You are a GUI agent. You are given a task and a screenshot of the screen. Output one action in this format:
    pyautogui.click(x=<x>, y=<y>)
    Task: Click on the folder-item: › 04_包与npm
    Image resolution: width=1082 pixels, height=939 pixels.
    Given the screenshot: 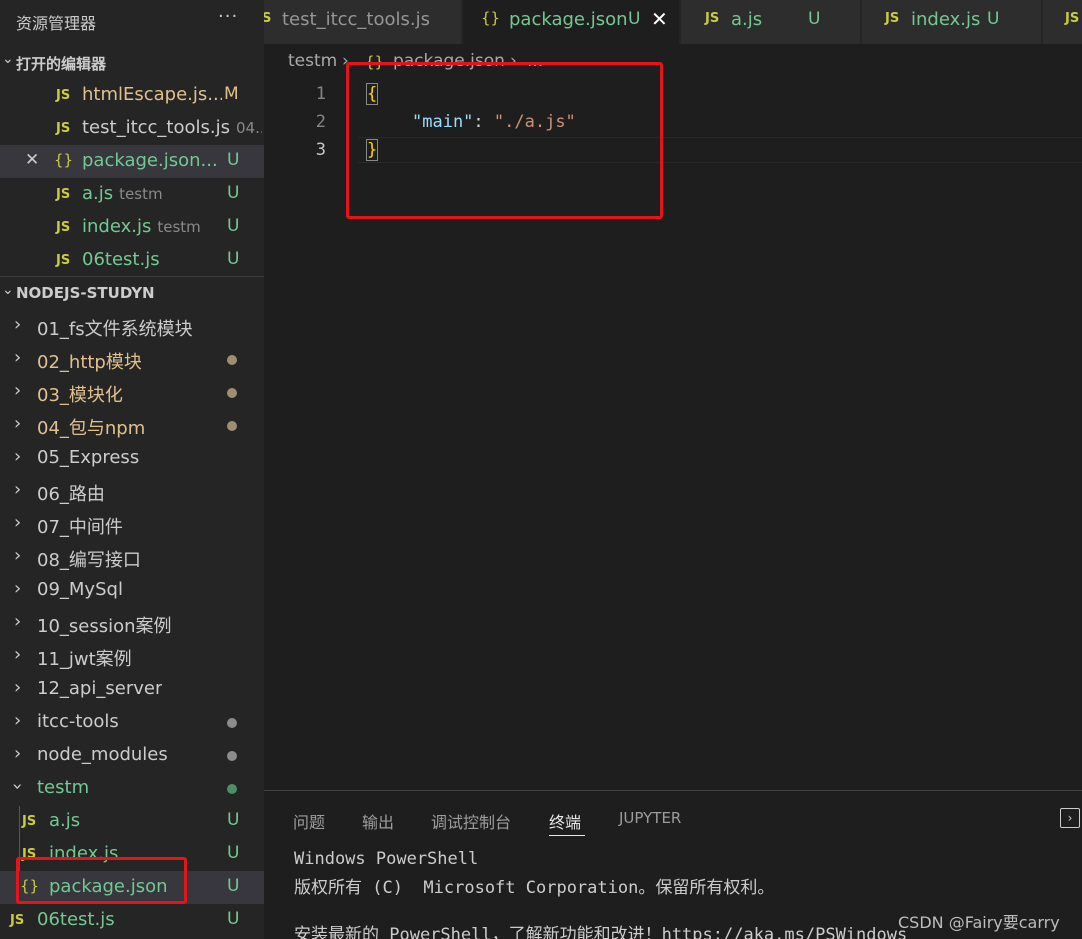 What is the action you would take?
    pyautogui.click(x=132, y=425)
    